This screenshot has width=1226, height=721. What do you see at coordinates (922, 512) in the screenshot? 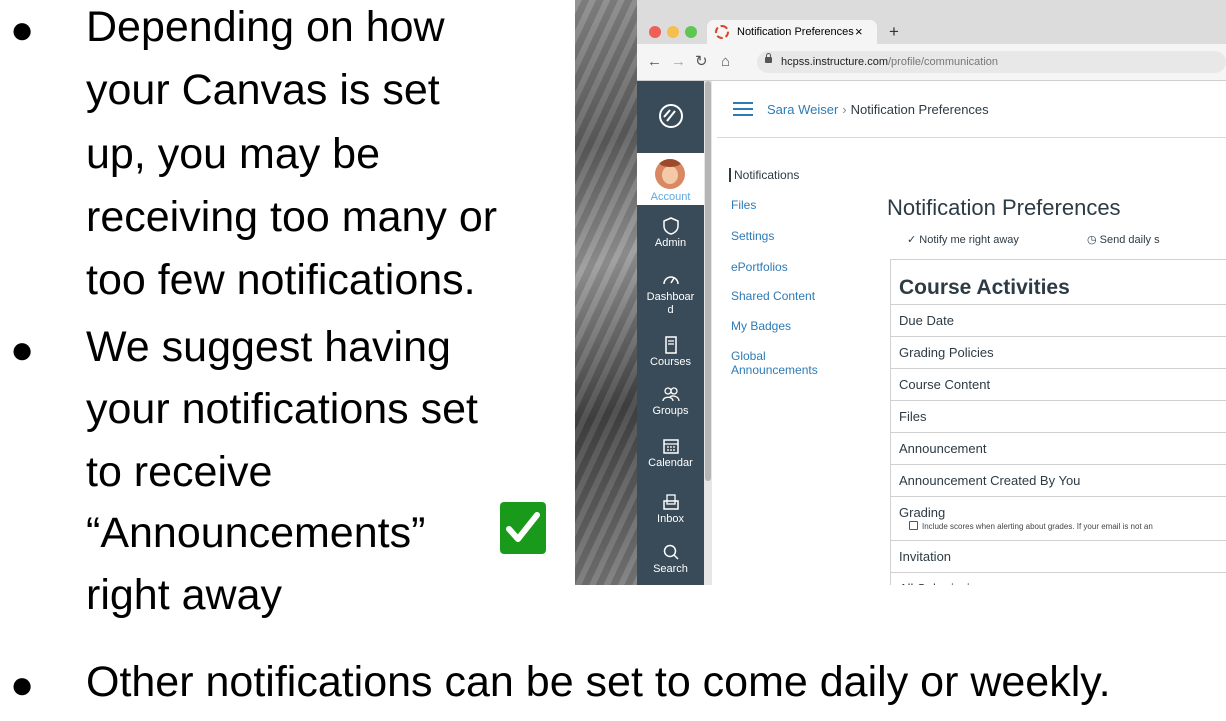
I see `grading-label: Grading` at bounding box center [922, 512].